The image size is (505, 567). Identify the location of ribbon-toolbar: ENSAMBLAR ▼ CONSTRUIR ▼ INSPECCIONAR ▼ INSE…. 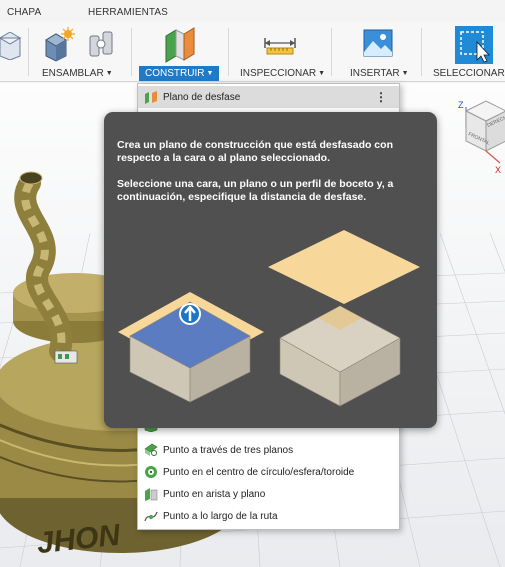
(252, 52).